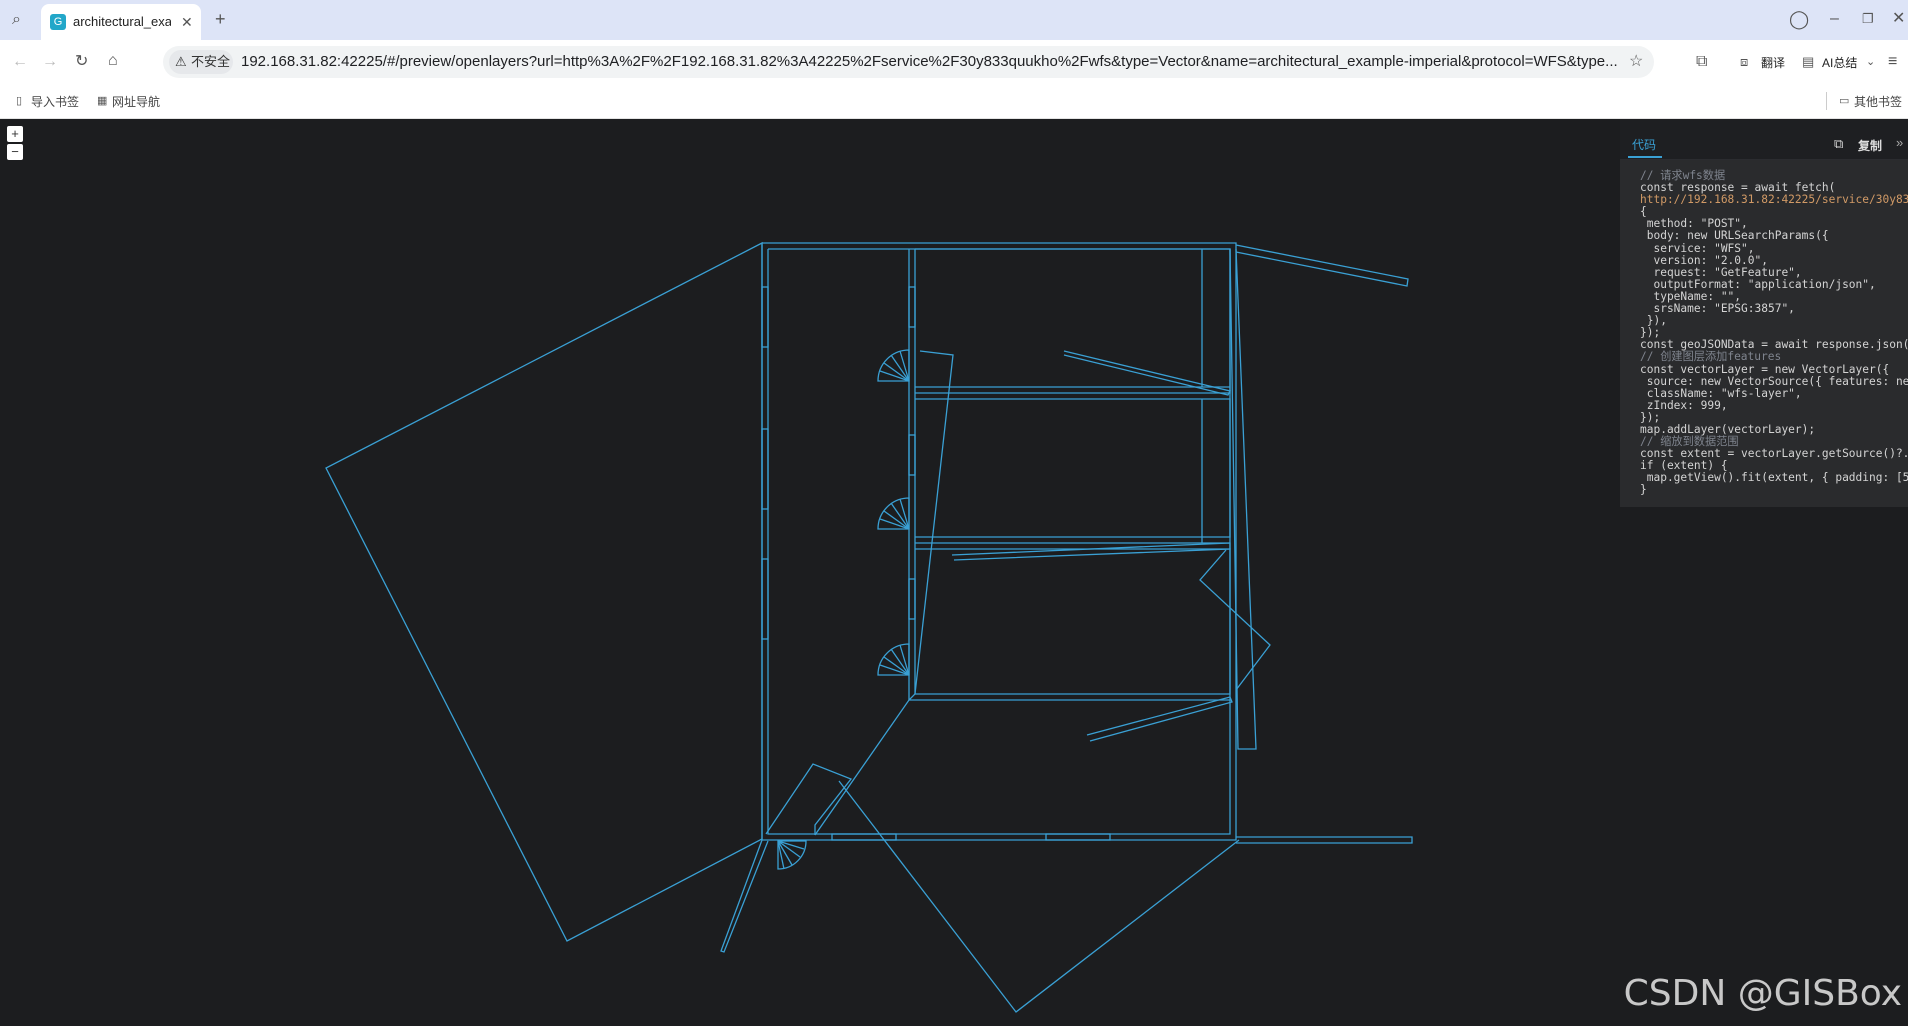 The image size is (1908, 1026). What do you see at coordinates (1839, 62) in the screenshot?
I see `ai-summary-button: AI总结` at bounding box center [1839, 62].